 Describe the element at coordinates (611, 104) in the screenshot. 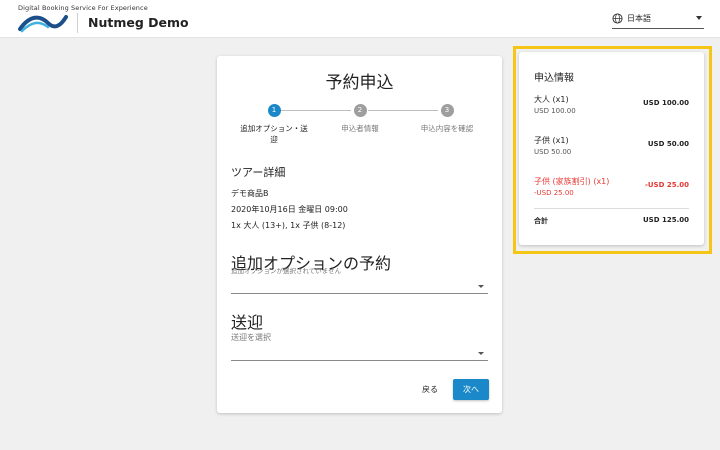

I see `line-item: 大人 (x1) USD 100.00 USD 100.00` at that location.